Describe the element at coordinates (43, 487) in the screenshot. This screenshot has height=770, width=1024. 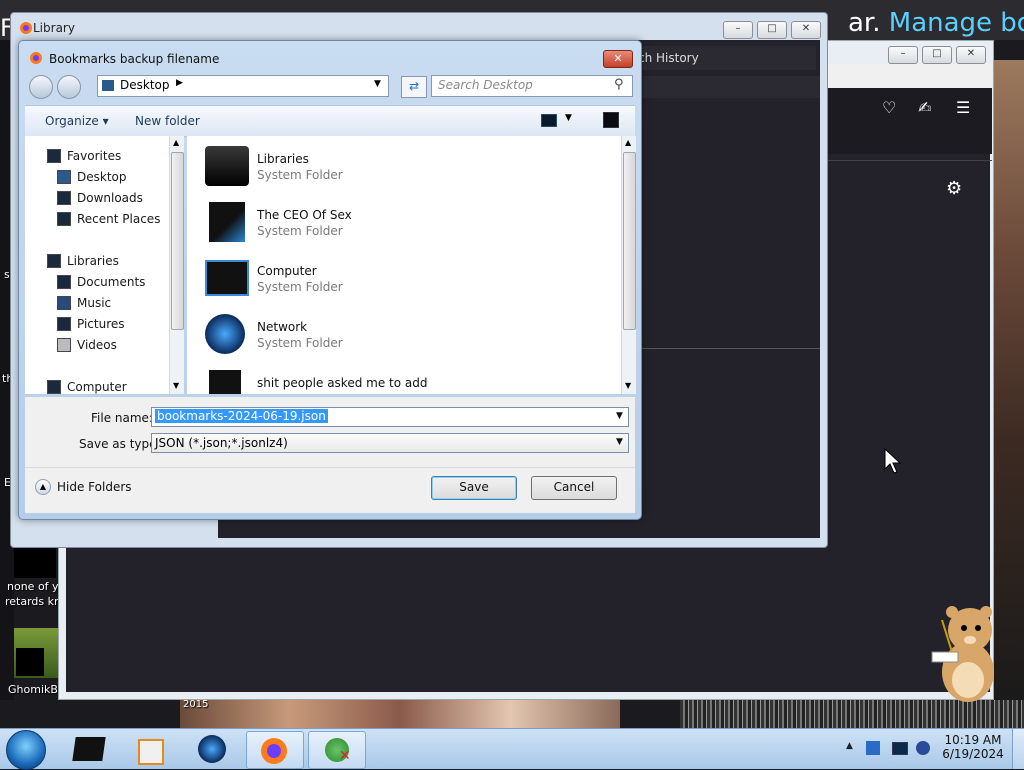
I see `chevron-up-icon: ▲` at that location.